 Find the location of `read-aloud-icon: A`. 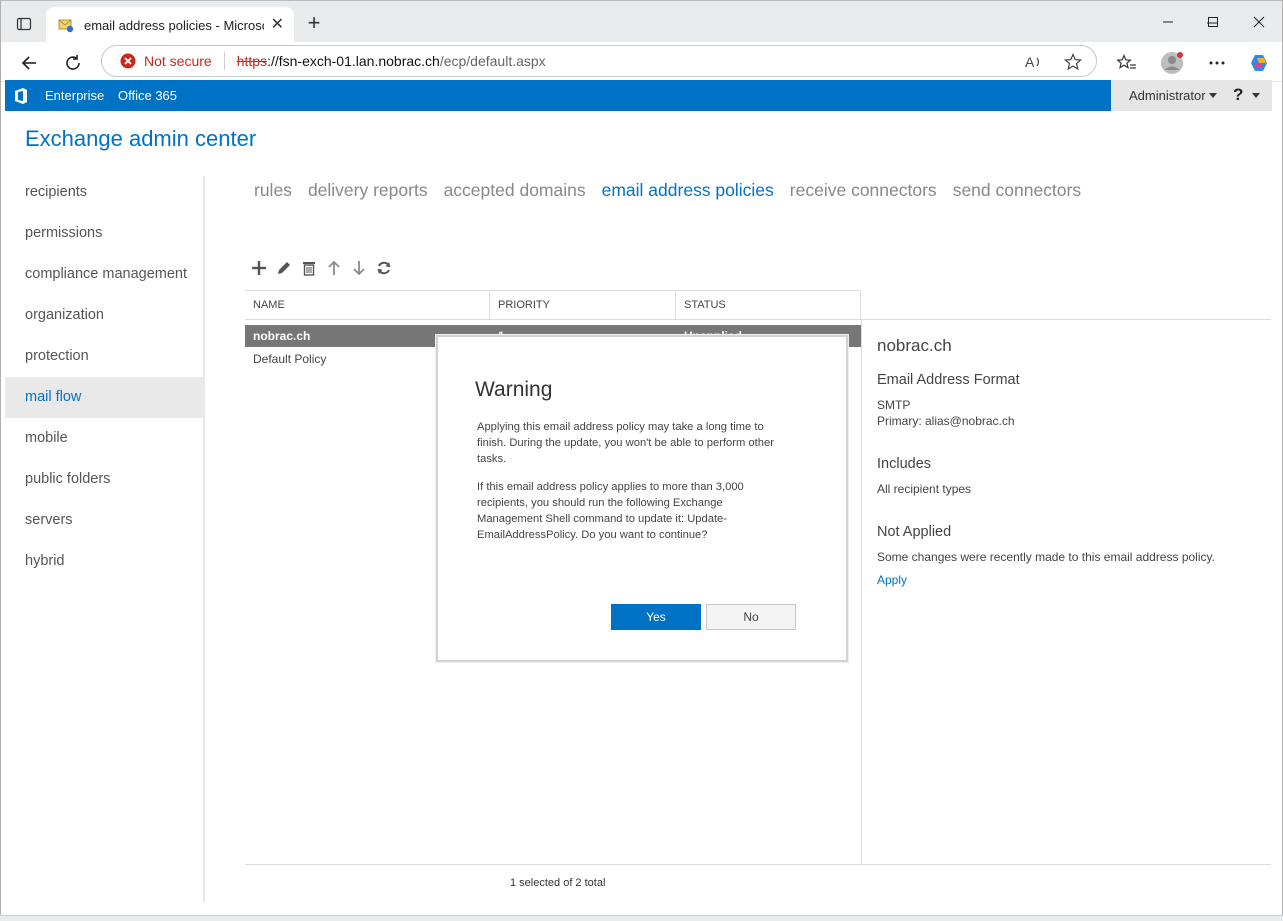

read-aloud-icon: A is located at coordinates (1034, 62).